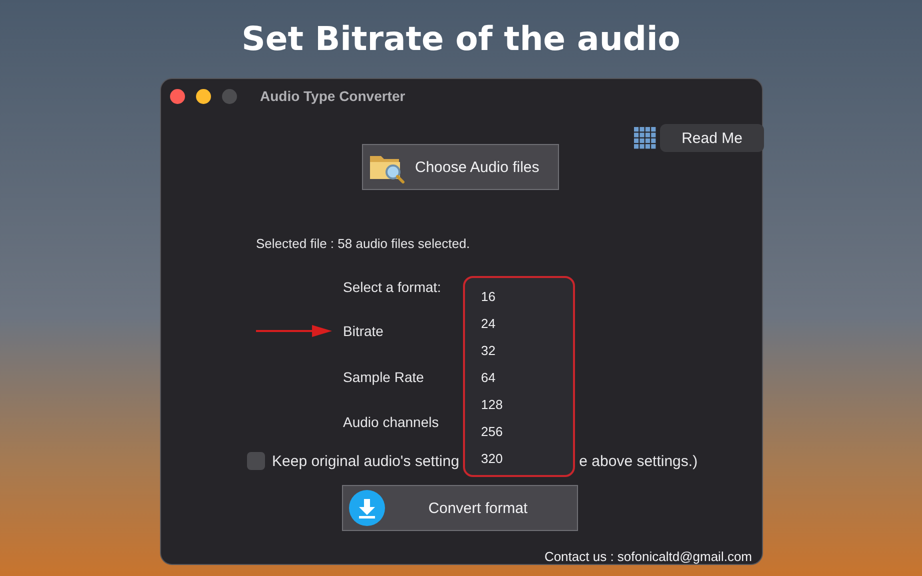 The width and height of the screenshot is (922, 576). I want to click on menu-item: 320, so click(519, 458).